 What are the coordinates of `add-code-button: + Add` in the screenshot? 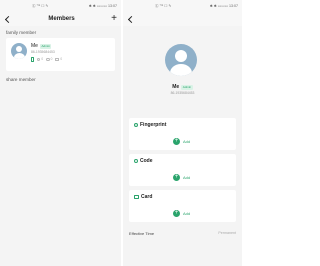 It's located at (181, 177).